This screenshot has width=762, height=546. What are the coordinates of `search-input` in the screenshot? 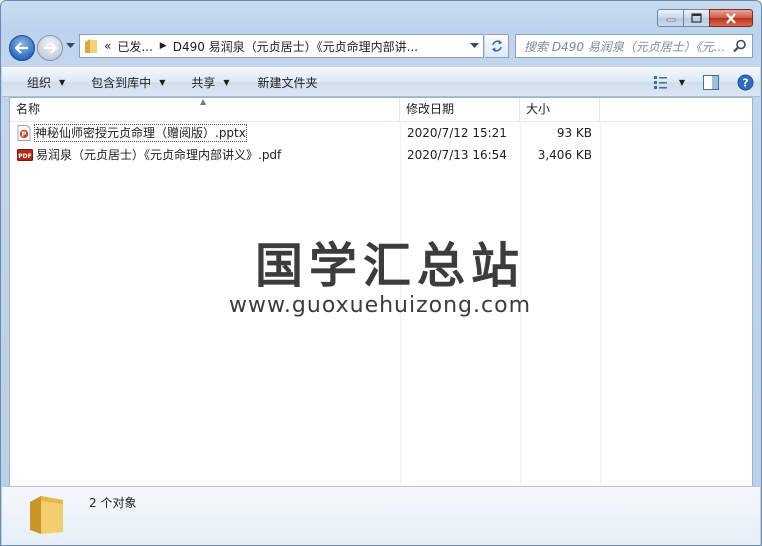 It's located at (624, 47).